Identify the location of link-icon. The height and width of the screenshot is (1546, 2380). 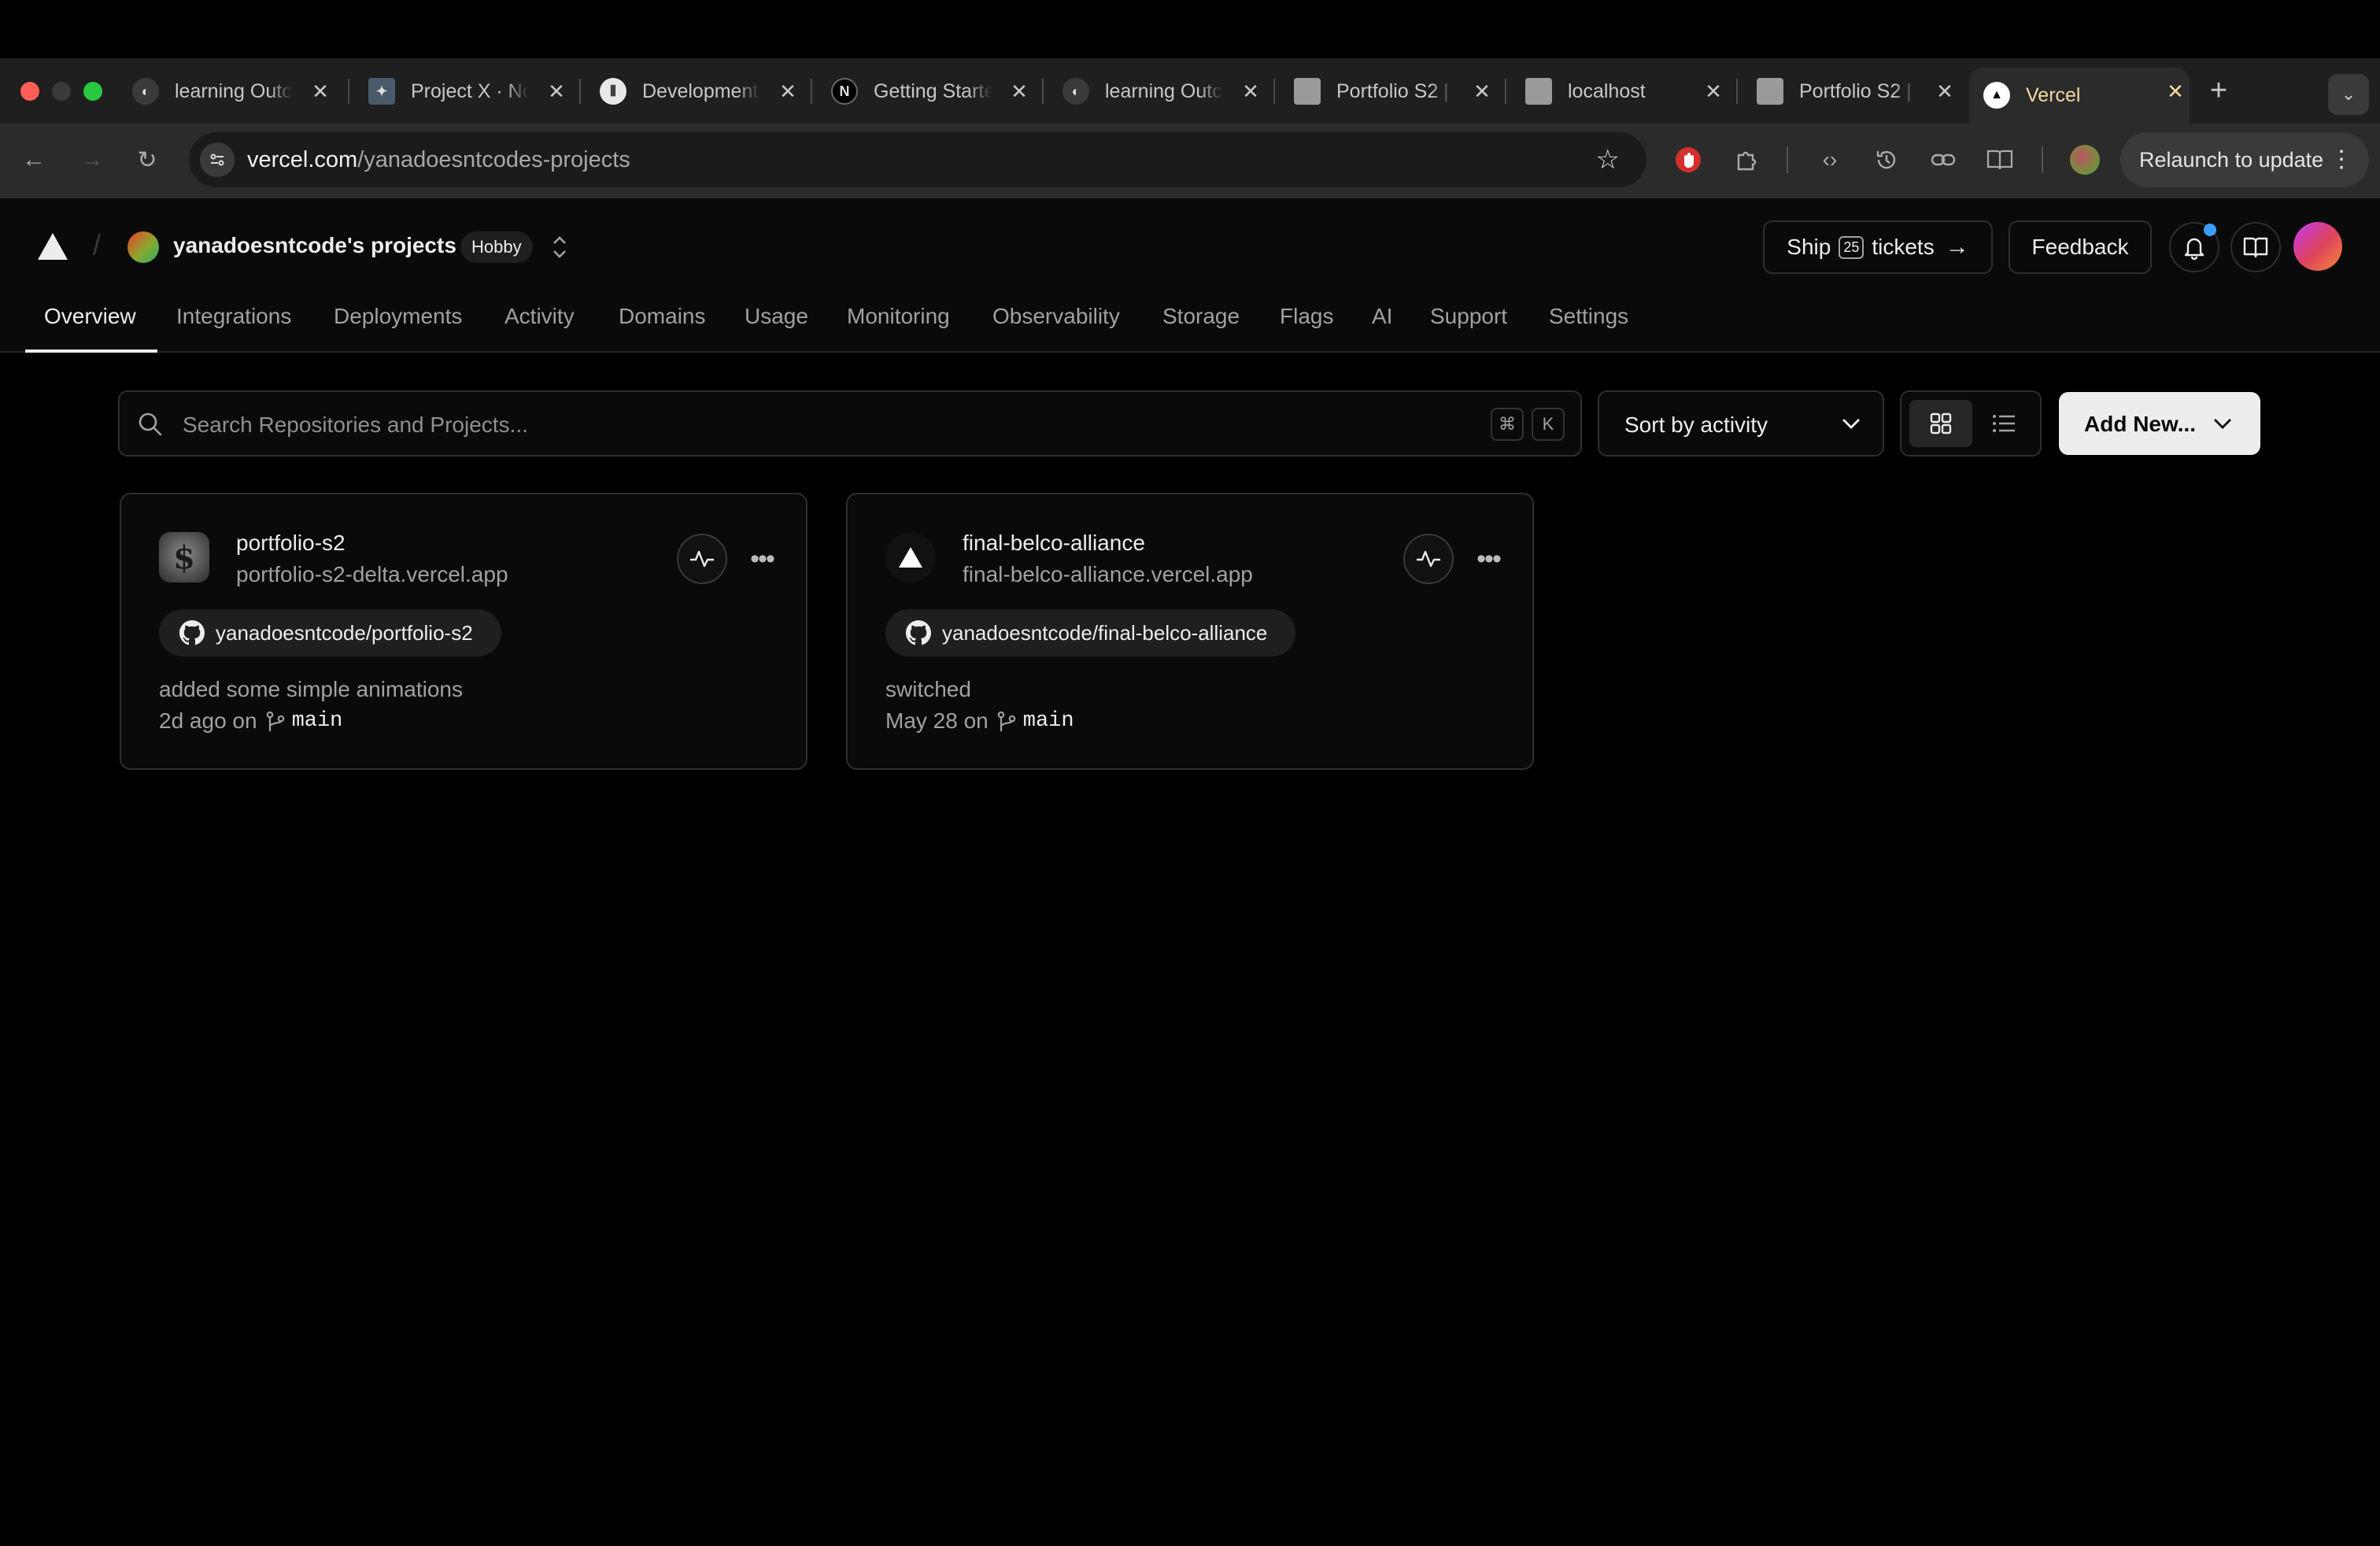
(1943, 159).